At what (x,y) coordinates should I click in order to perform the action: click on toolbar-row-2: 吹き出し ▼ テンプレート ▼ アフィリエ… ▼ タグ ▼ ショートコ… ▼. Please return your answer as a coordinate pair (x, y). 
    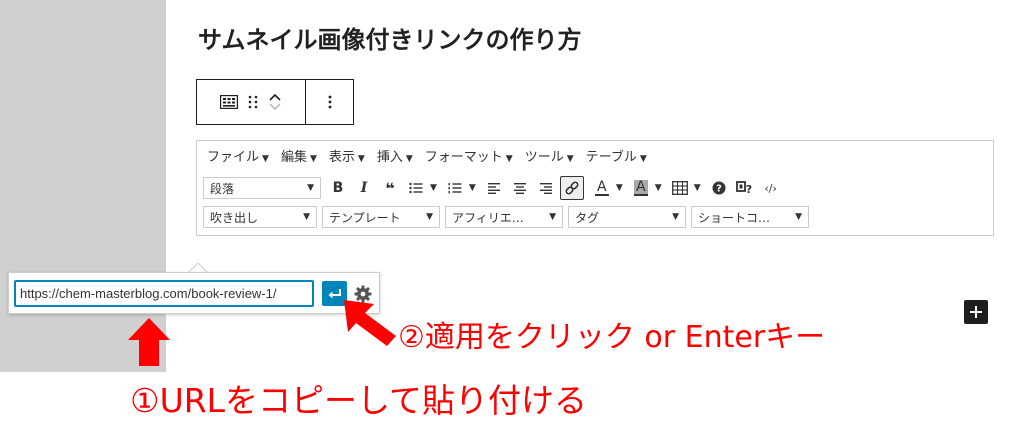
    Looking at the image, I should click on (508, 217).